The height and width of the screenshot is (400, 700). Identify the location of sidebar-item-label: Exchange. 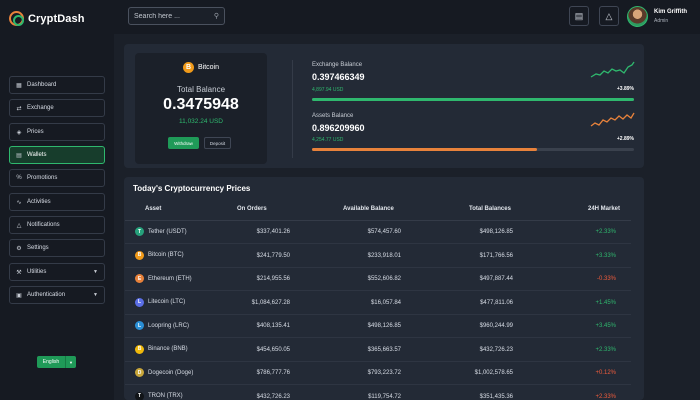
(40, 108).